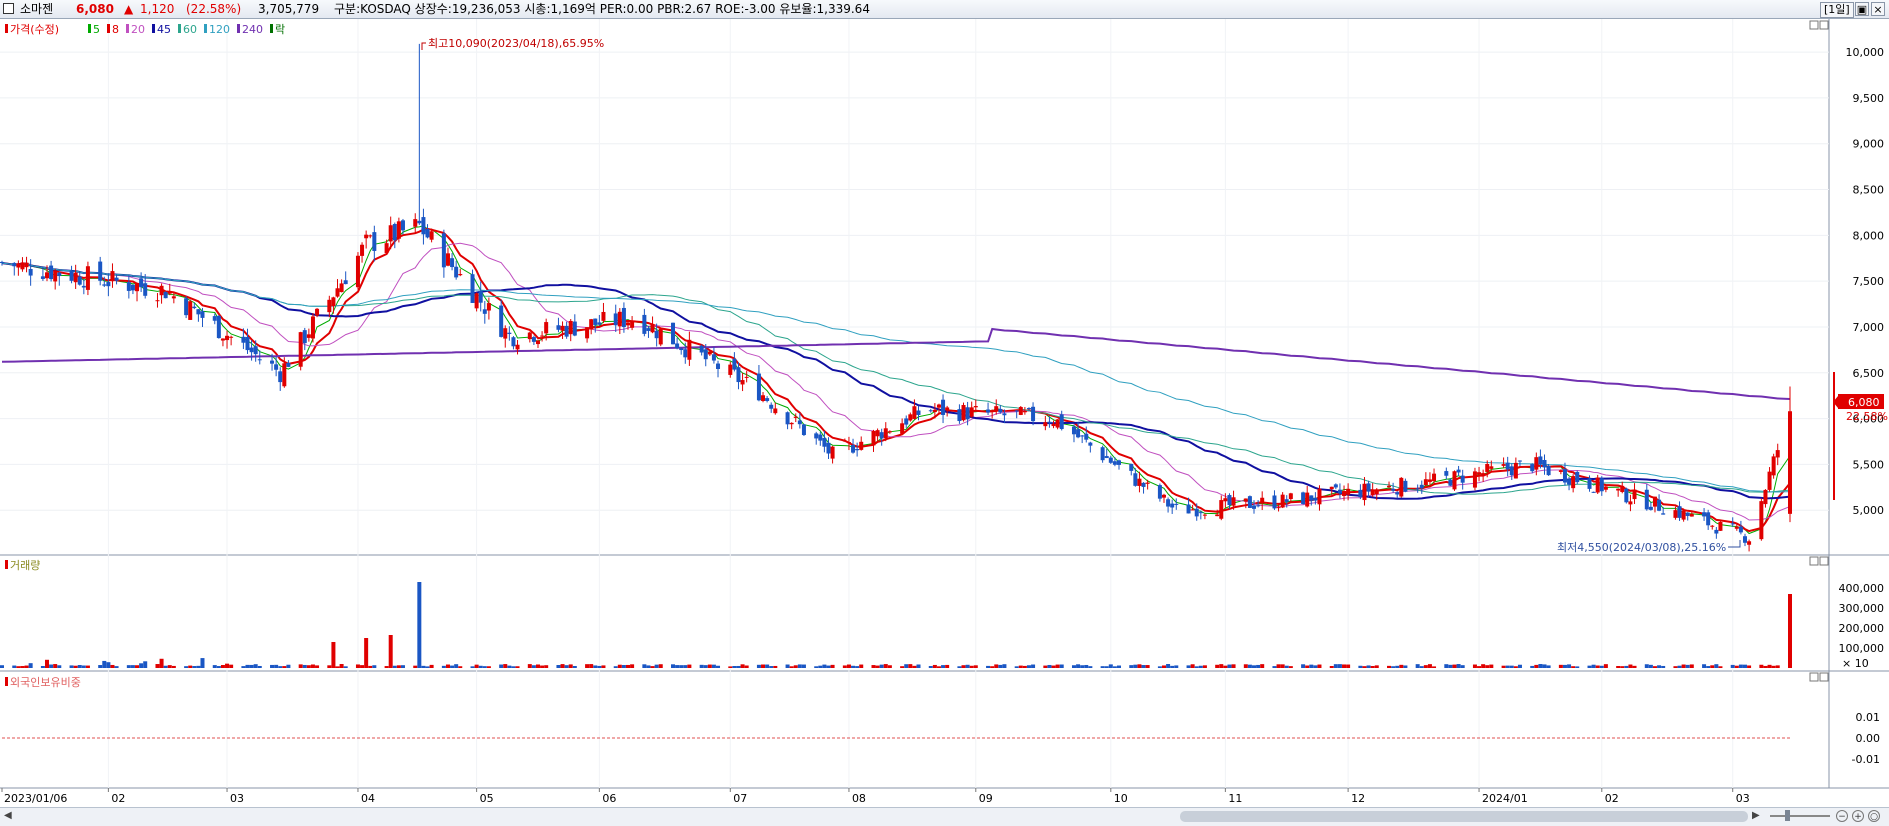  I want to click on scroll-thumb, so click(1464, 816).